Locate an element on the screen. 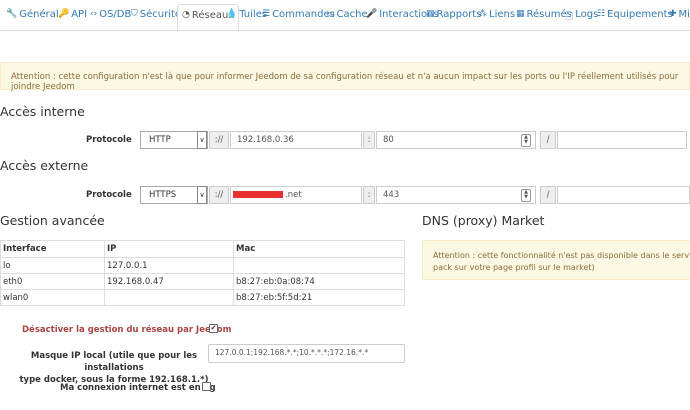  table-row: wlan0 b8:27:eb:5f:5d:21 is located at coordinates (202, 297).